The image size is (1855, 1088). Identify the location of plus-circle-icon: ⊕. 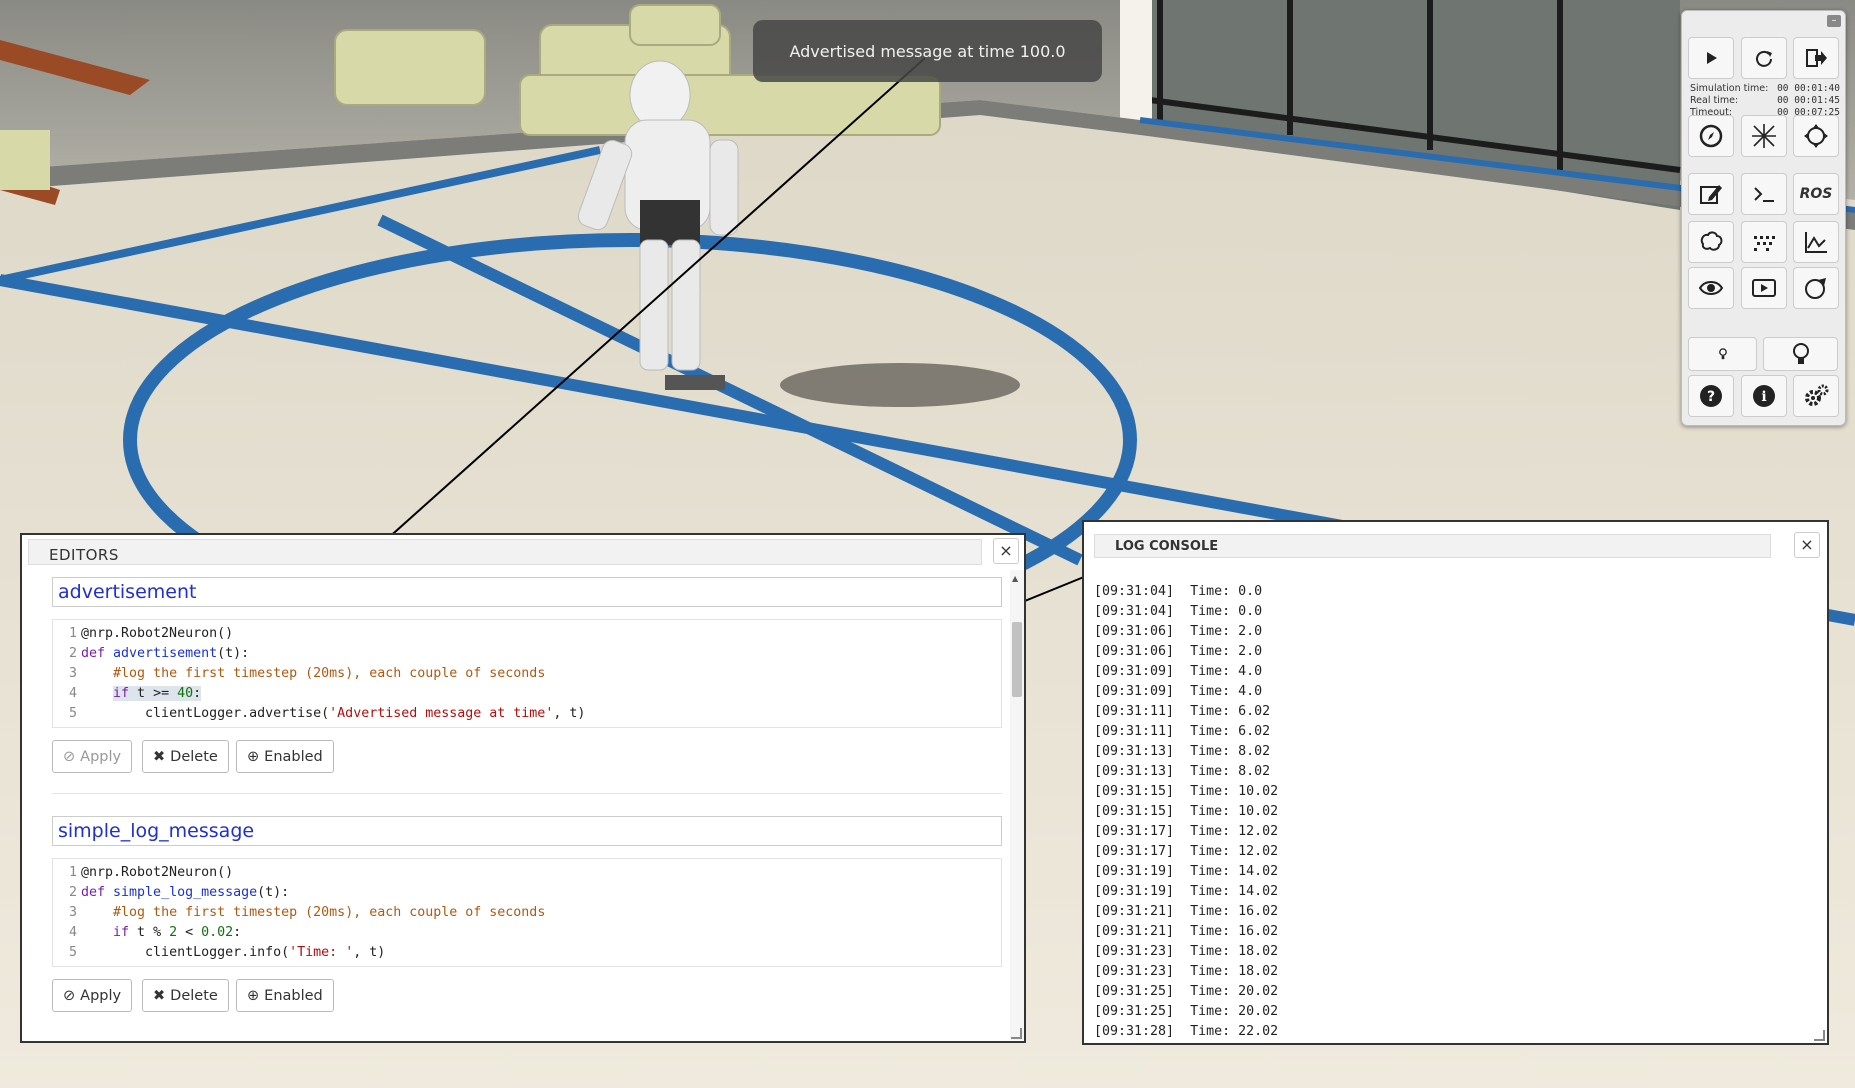
(253, 756).